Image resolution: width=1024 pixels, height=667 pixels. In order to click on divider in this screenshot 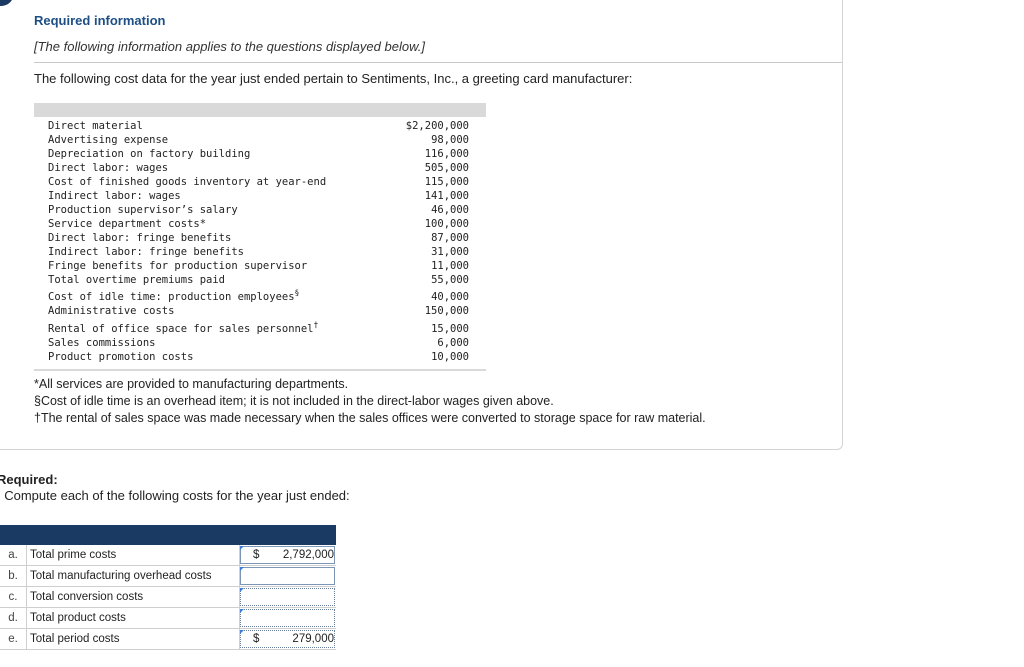, I will do `click(438, 62)`.